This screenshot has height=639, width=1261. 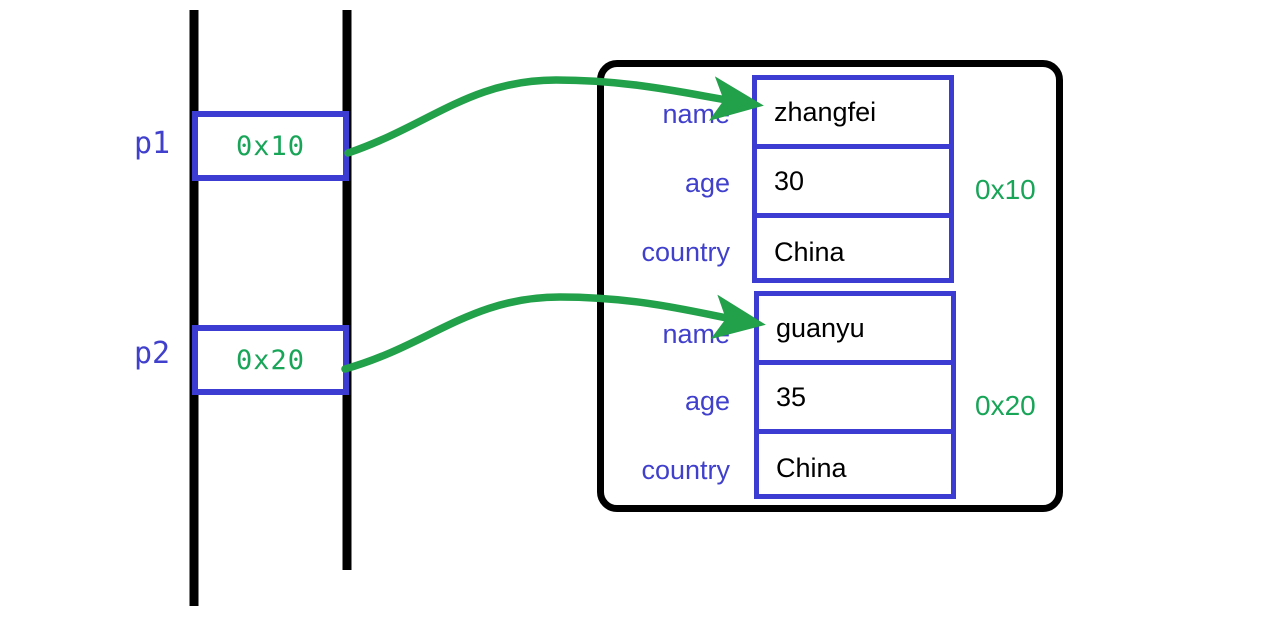 I want to click on pointer-arrow-p2, so click(x=553, y=333).